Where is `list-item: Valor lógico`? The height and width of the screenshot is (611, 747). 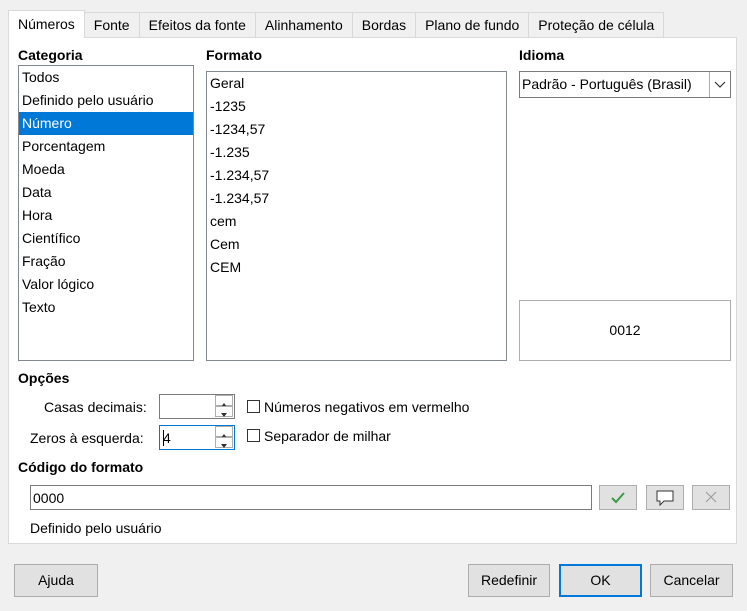 list-item: Valor lógico is located at coordinates (106, 284).